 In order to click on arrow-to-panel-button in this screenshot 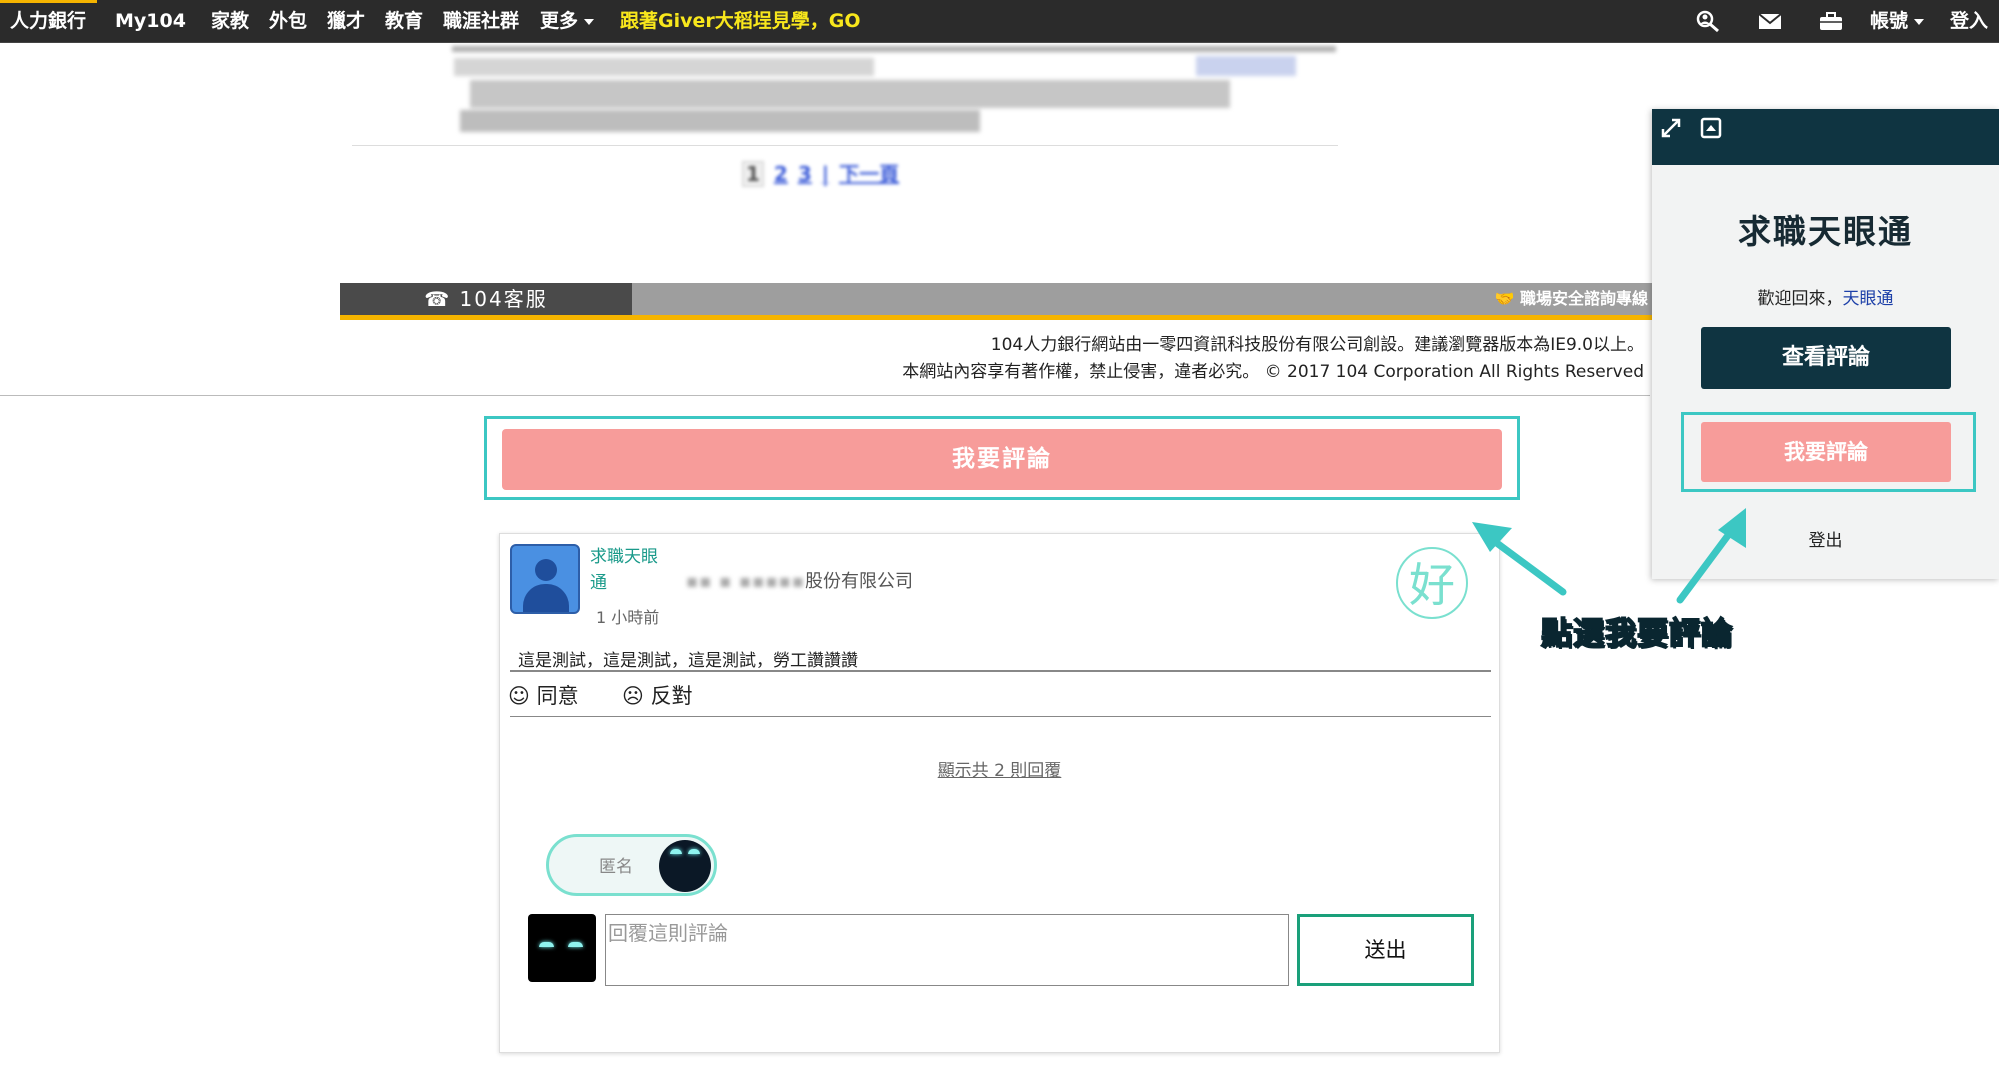, I will do `click(1711, 556)`.